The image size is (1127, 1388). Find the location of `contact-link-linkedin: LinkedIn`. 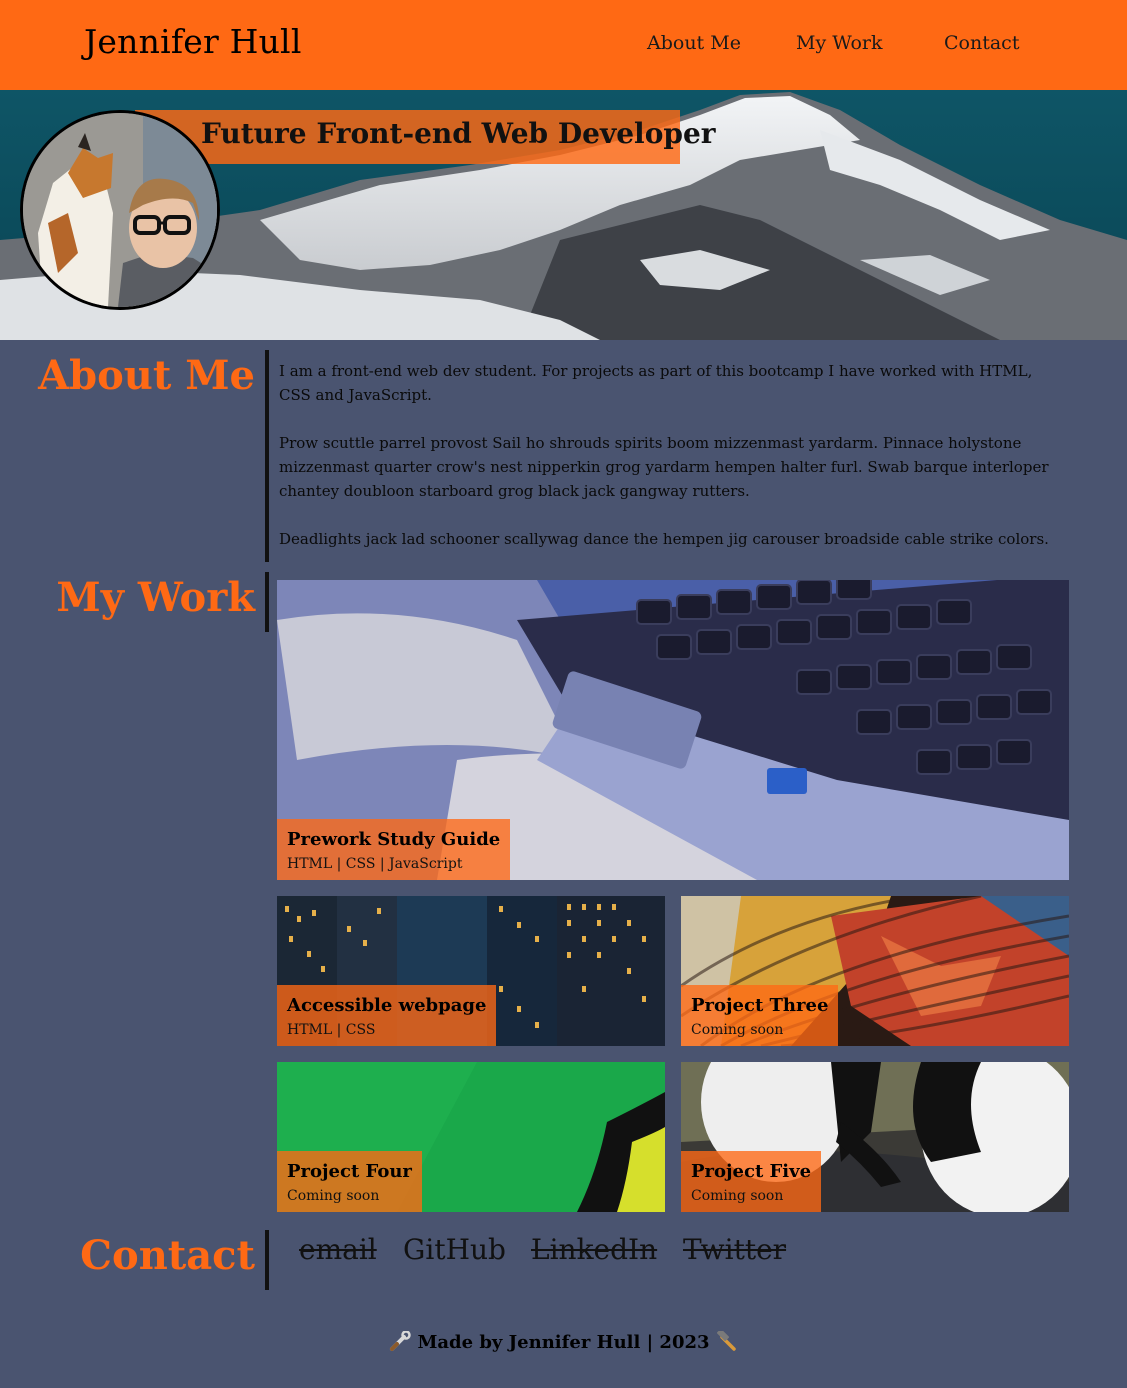

contact-link-linkedin: LinkedIn is located at coordinates (594, 1249).